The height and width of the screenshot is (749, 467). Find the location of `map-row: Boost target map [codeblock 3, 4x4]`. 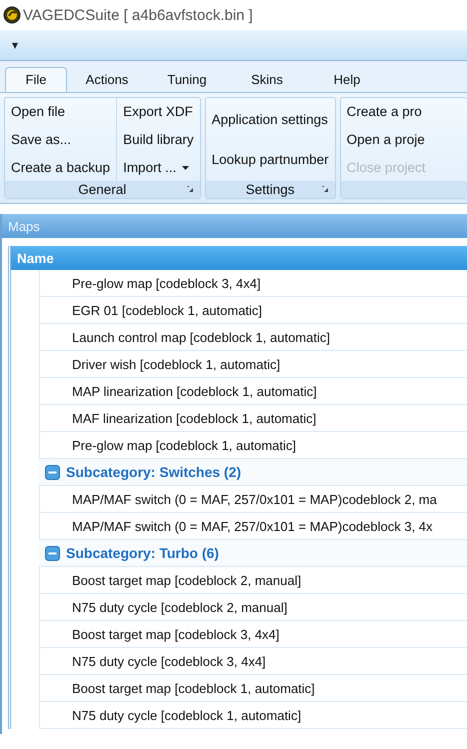

map-row: Boost target map [codeblock 3, 4x4] is located at coordinates (253, 634).